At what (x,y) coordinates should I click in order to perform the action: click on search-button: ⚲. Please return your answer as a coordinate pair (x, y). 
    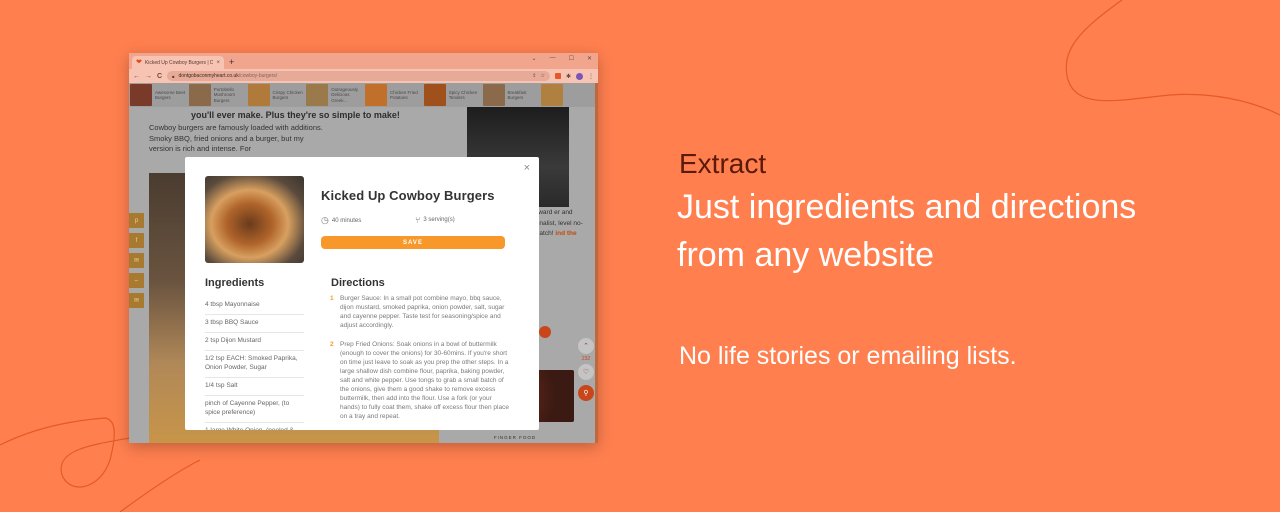
    Looking at the image, I should click on (586, 393).